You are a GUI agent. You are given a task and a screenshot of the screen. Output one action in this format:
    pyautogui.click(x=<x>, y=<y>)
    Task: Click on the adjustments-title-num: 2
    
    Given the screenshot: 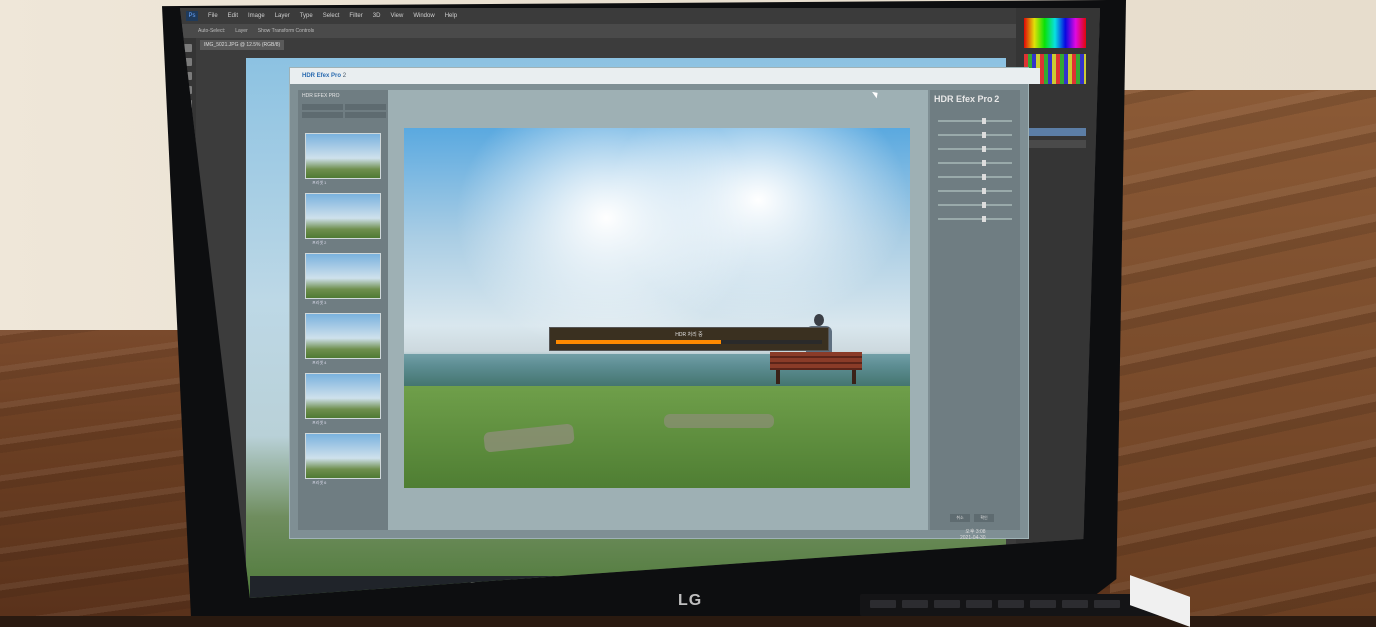 What is the action you would take?
    pyautogui.click(x=997, y=99)
    